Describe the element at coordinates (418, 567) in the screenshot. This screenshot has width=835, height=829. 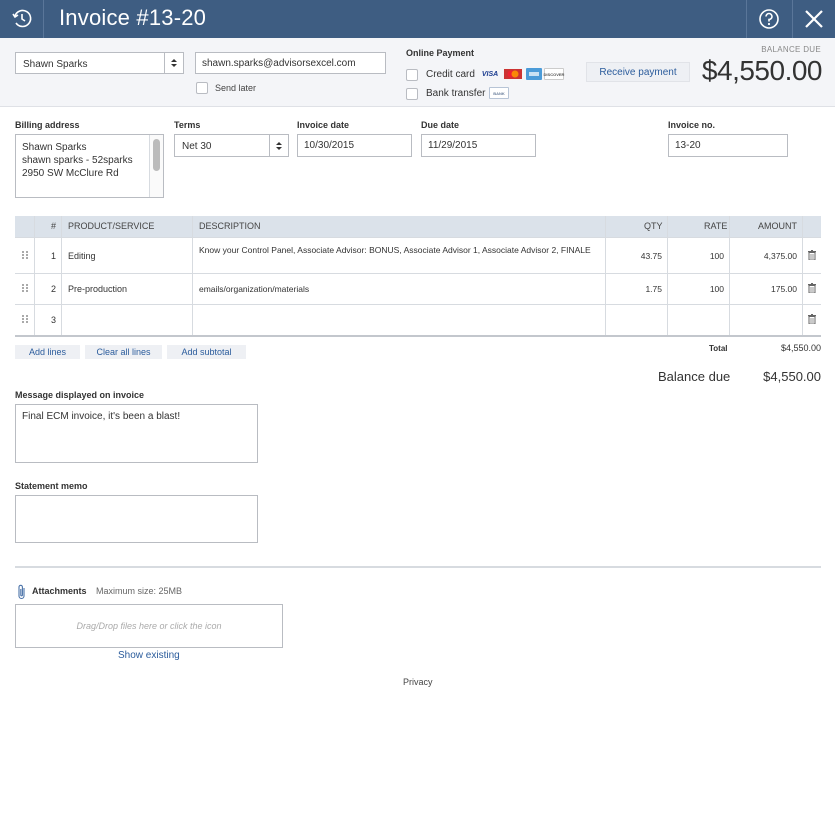
I see `section-divider` at that location.